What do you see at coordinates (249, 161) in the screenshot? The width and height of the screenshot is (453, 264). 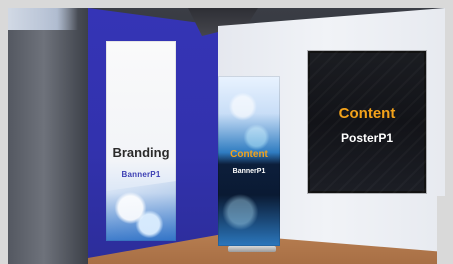 I see `rollup-banner: Content BannerP1` at bounding box center [249, 161].